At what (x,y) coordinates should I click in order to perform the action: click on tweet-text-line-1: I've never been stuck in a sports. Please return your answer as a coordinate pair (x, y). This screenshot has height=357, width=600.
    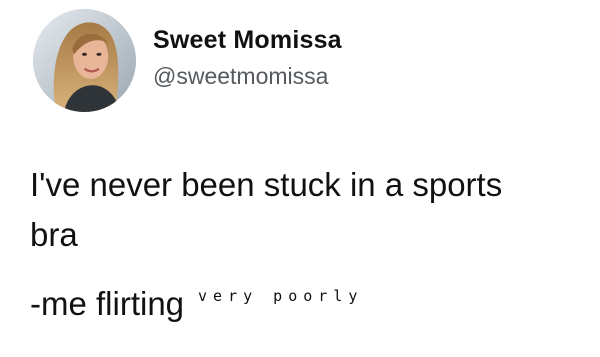
    Looking at the image, I should click on (266, 184).